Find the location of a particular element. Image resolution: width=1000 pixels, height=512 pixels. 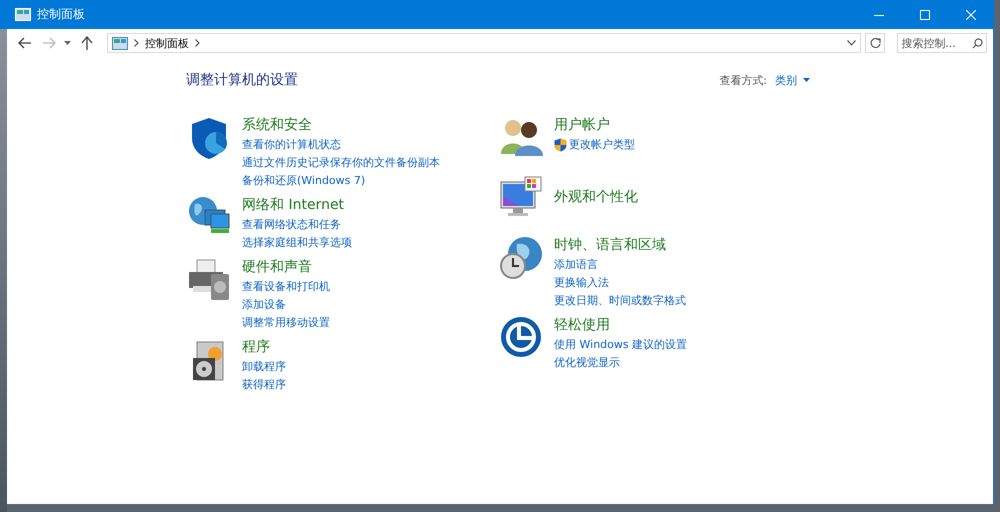

category-title: 用户帐户 is located at coordinates (582, 125).